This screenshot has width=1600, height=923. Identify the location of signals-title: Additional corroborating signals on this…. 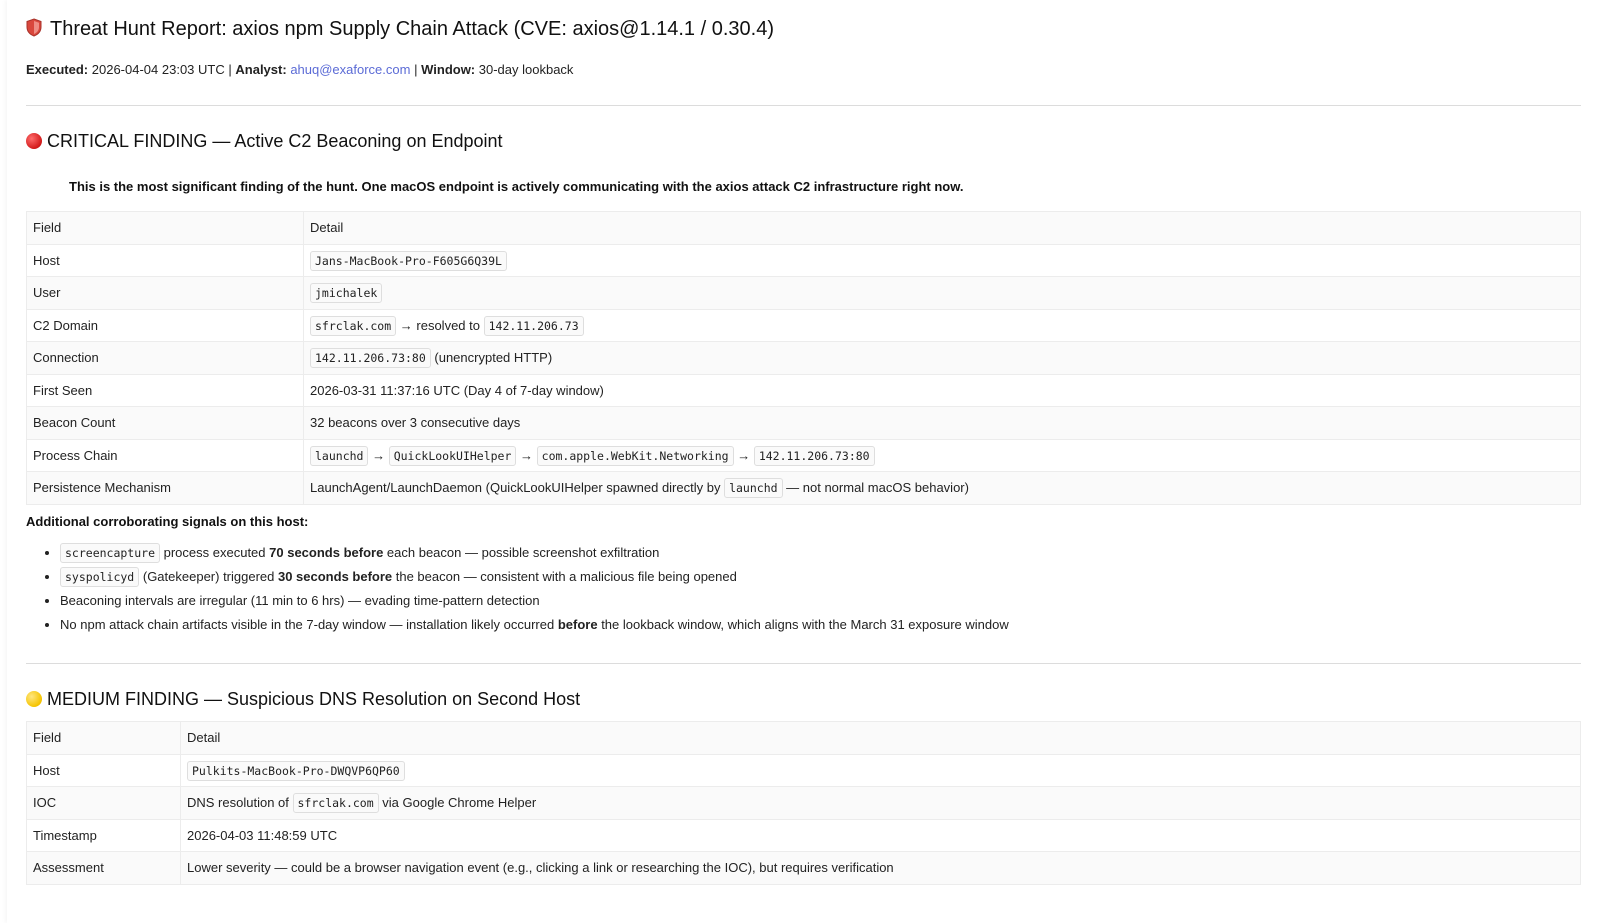
(167, 521).